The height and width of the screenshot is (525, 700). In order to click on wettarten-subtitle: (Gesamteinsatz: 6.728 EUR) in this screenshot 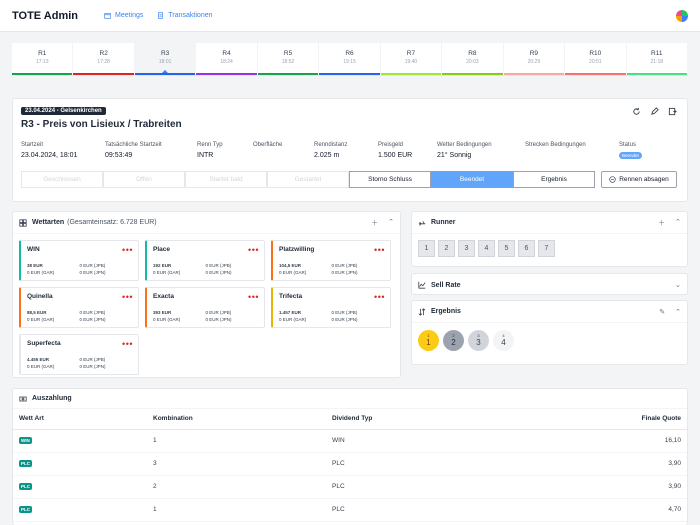, I will do `click(112, 222)`.